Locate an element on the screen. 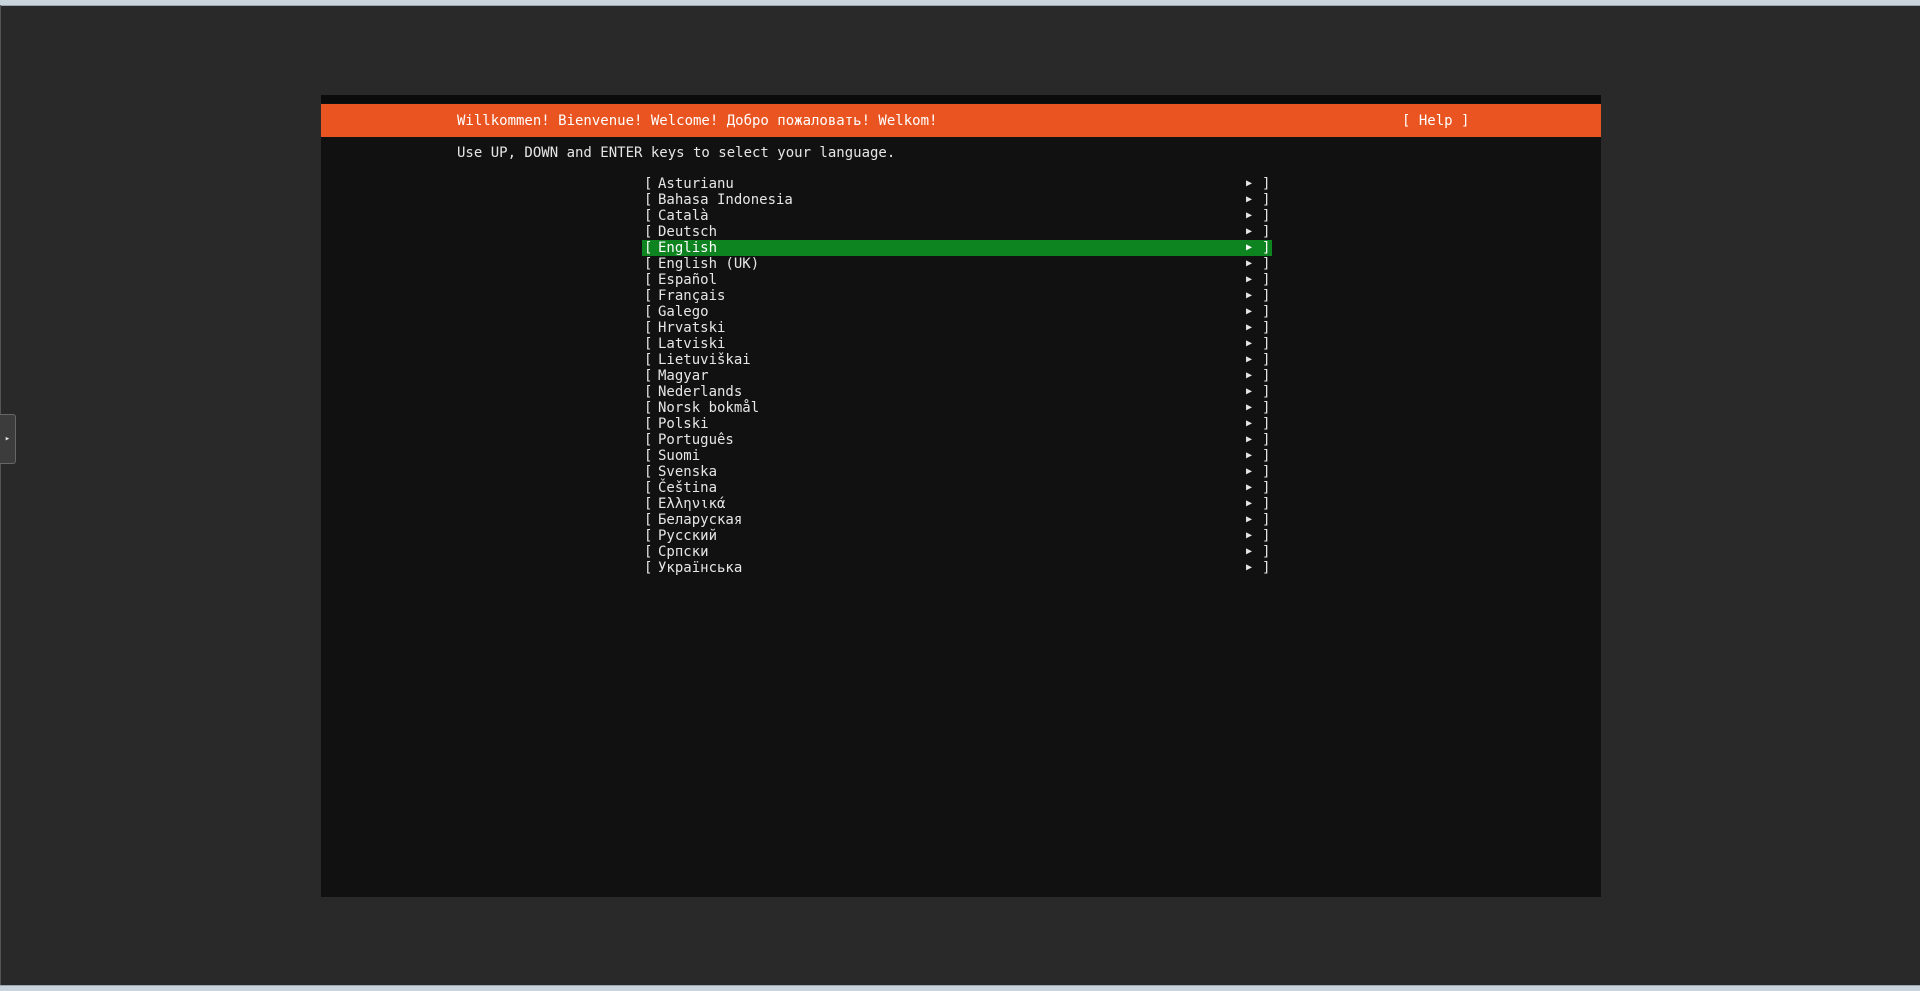 The width and height of the screenshot is (1920, 991). language-option: [Čeština ▶] is located at coordinates (957, 488).